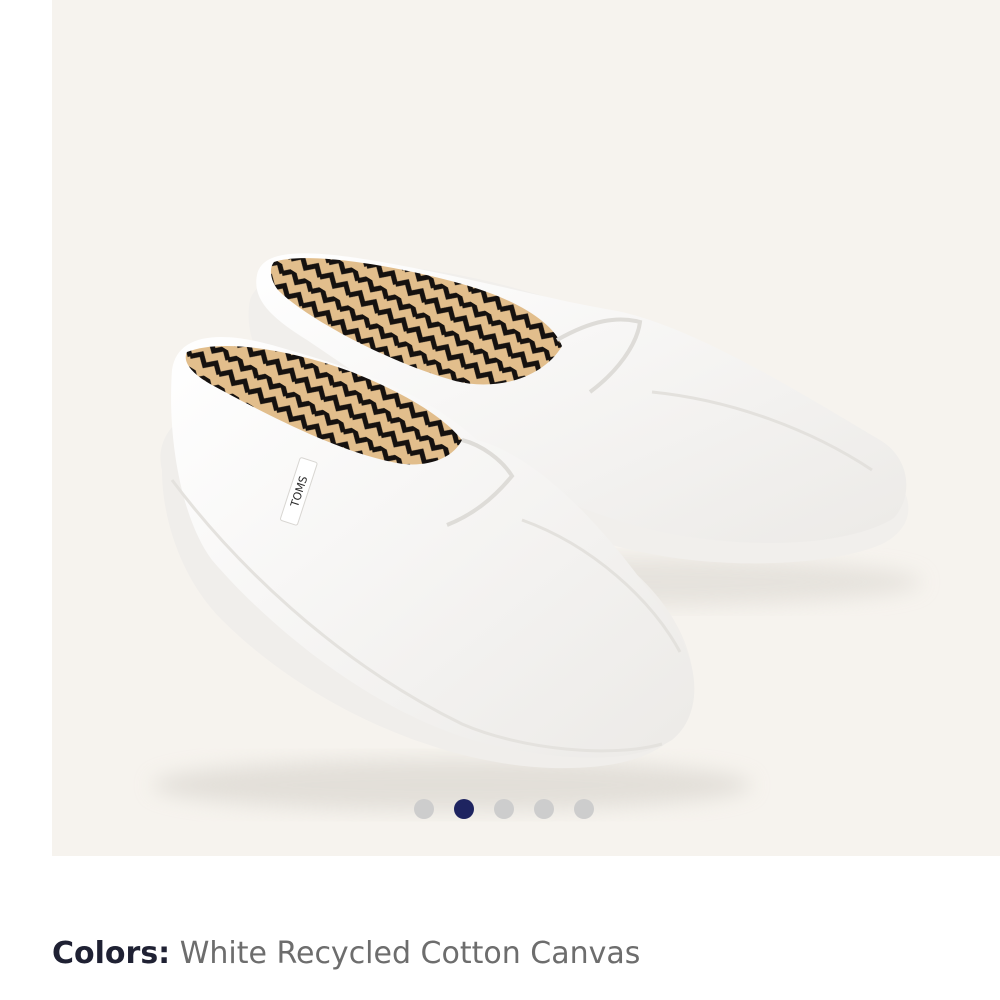 Image resolution: width=1000 pixels, height=1000 pixels. What do you see at coordinates (526, 809) in the screenshot?
I see `carousel-pagination` at bounding box center [526, 809].